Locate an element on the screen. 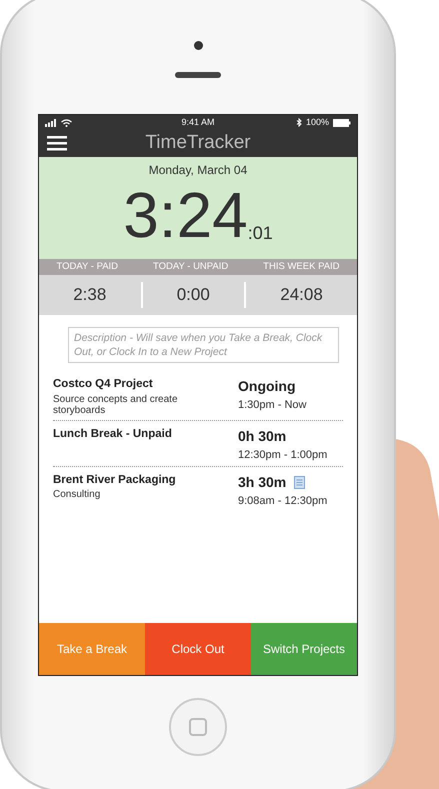  action-button: Clock Out is located at coordinates (198, 649).